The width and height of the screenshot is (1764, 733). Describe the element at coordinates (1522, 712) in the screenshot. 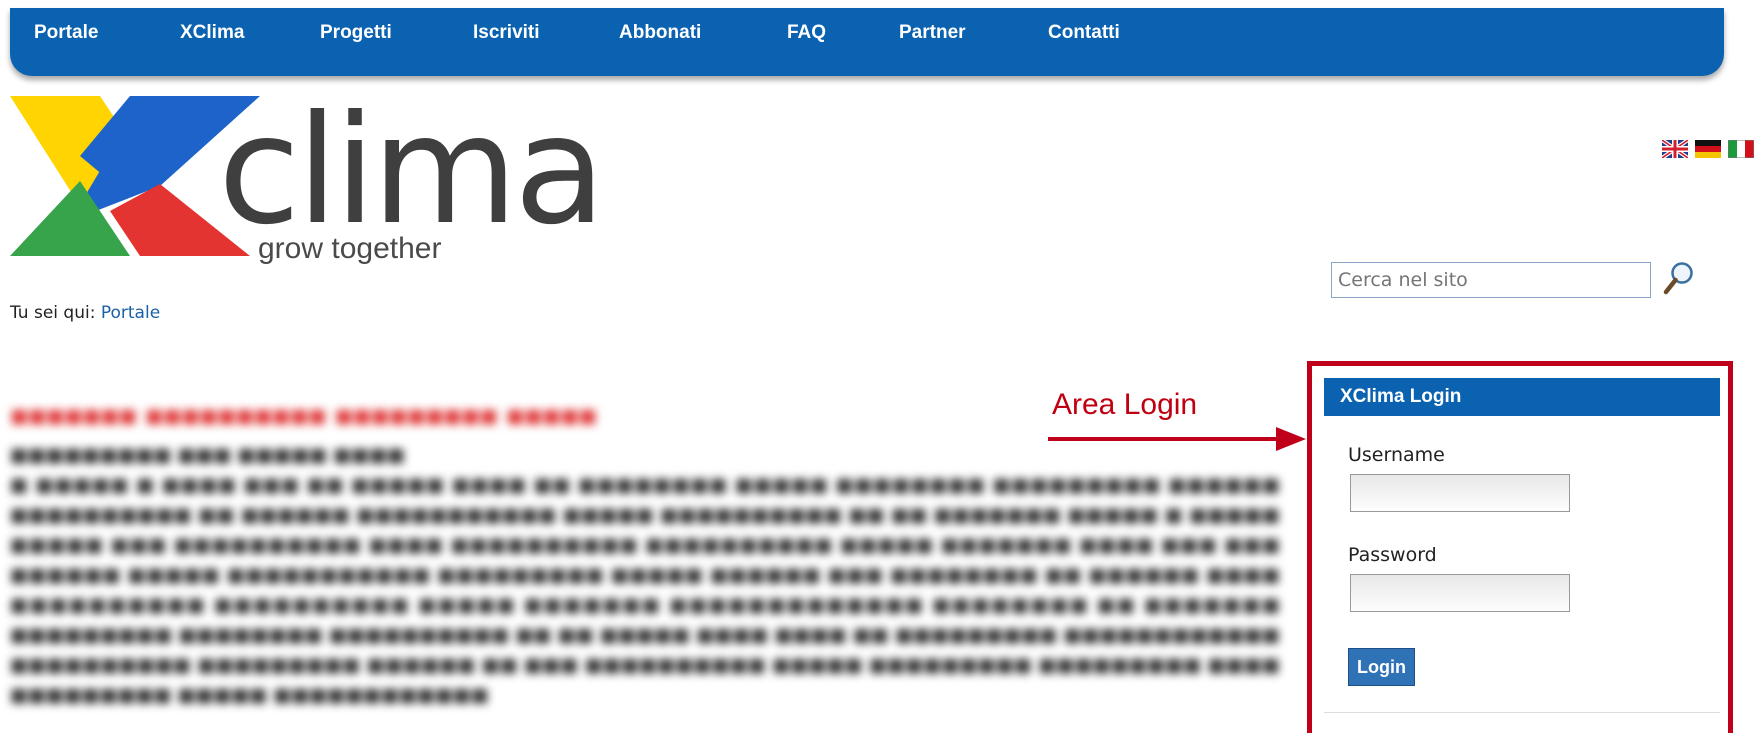

I see `login-divider` at that location.